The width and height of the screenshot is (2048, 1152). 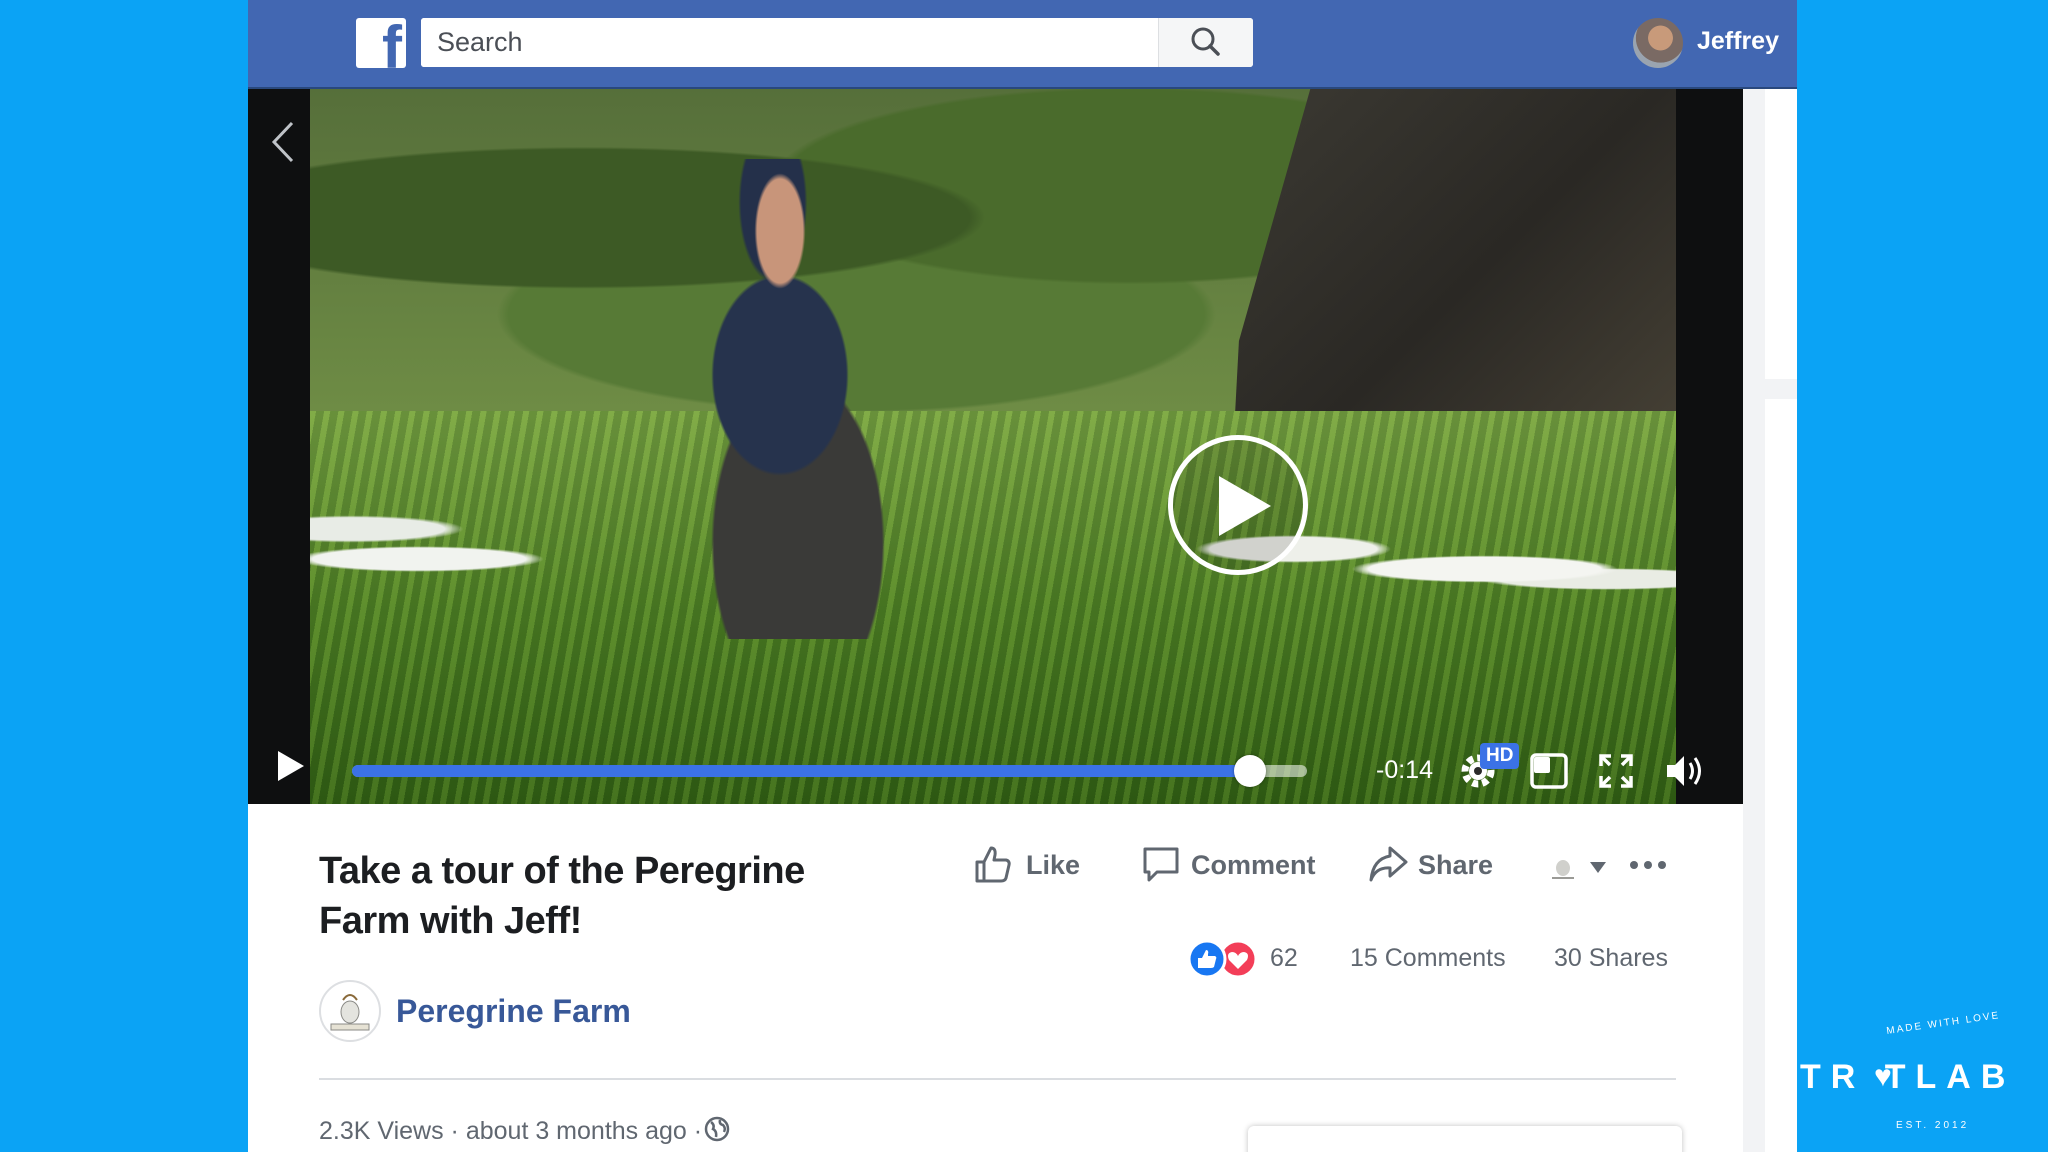 What do you see at coordinates (1686, 771) in the screenshot?
I see `volume-icon` at bounding box center [1686, 771].